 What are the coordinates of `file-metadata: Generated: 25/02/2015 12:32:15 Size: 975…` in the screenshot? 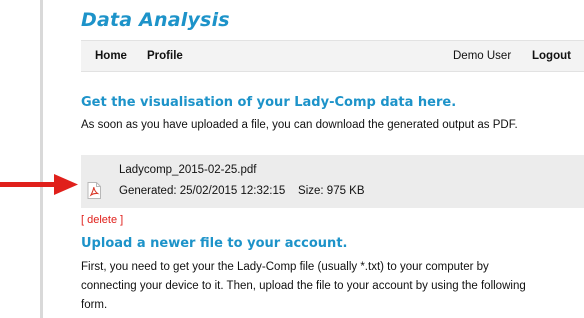 It's located at (242, 191).